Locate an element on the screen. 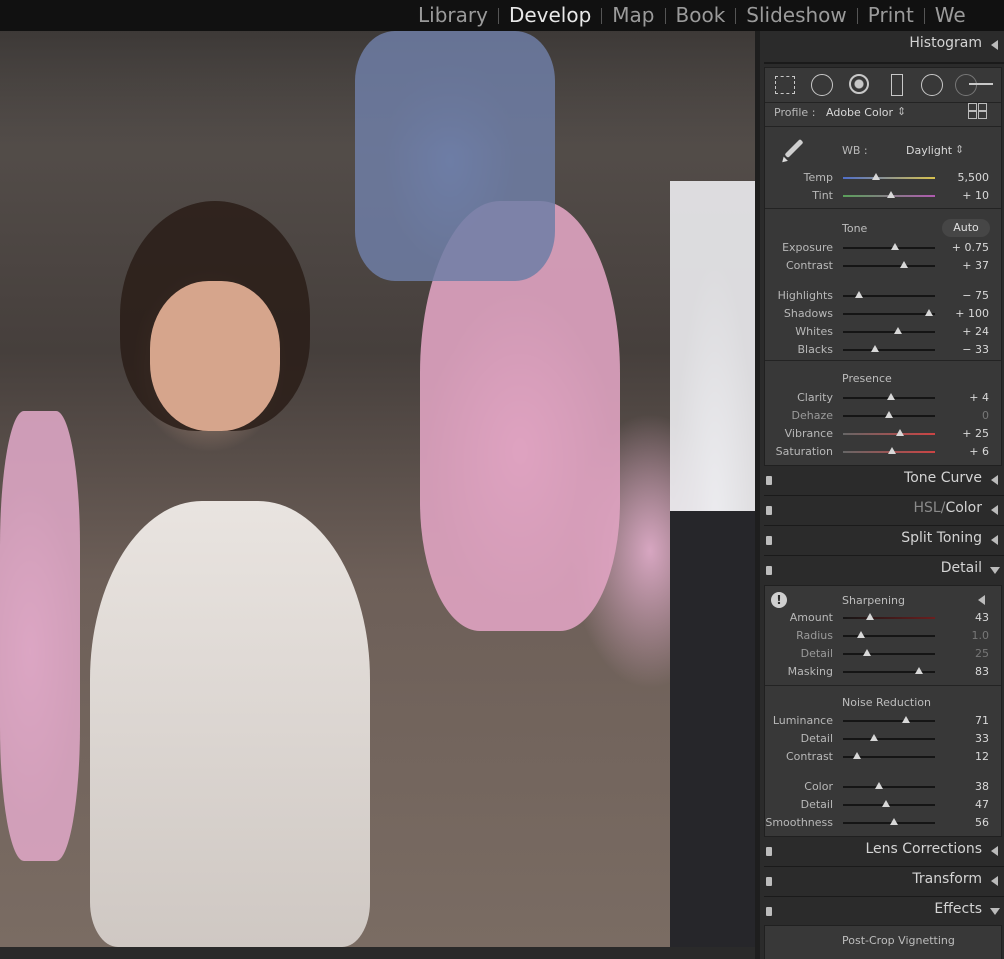  module-map: Map is located at coordinates (633, 15).